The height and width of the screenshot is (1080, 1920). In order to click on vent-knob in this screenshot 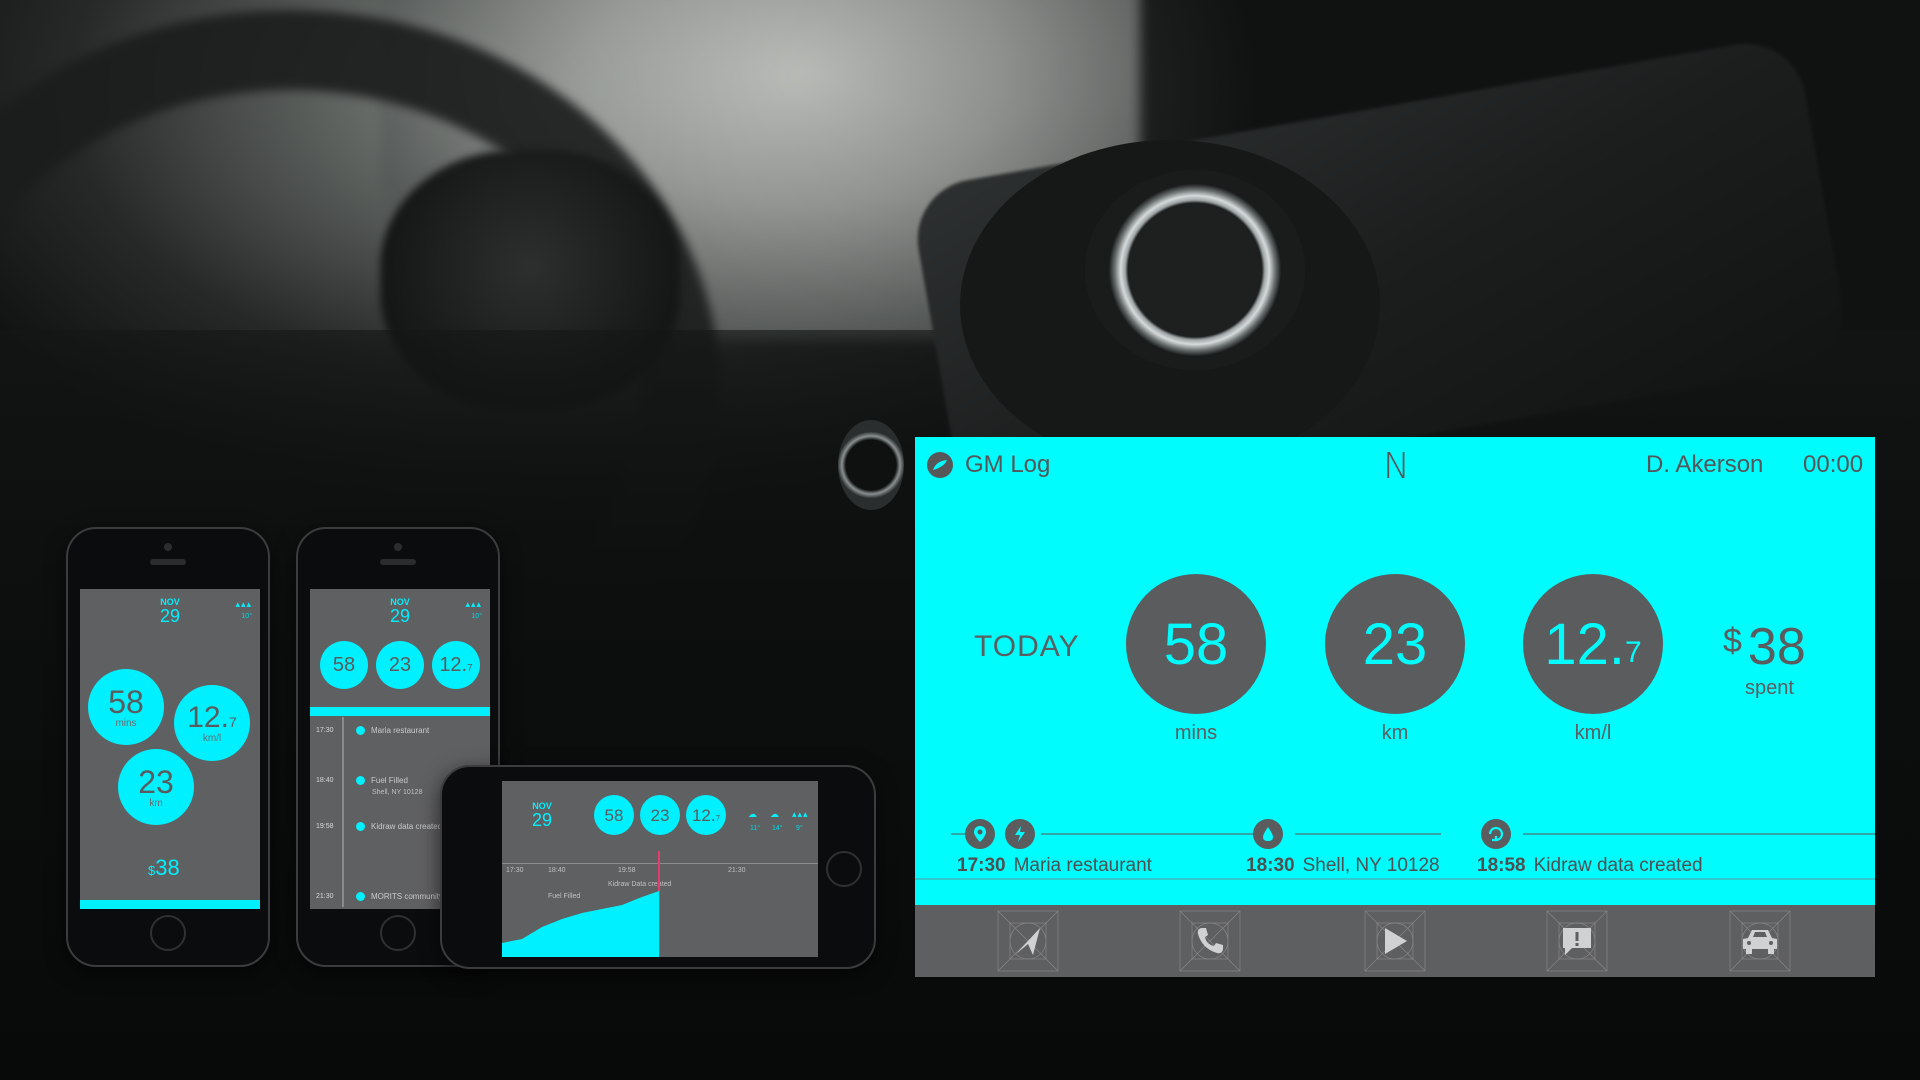, I will do `click(871, 465)`.